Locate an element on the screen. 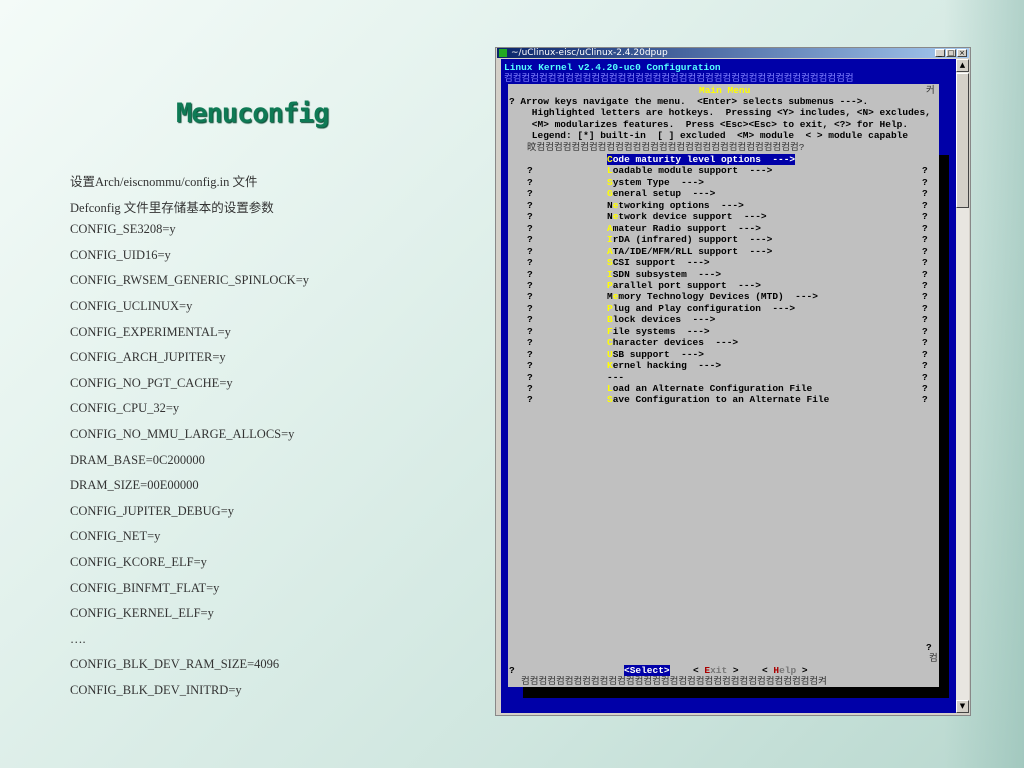 The image size is (1024, 768). item-rest: ystem Type ---> is located at coordinates (658, 182).